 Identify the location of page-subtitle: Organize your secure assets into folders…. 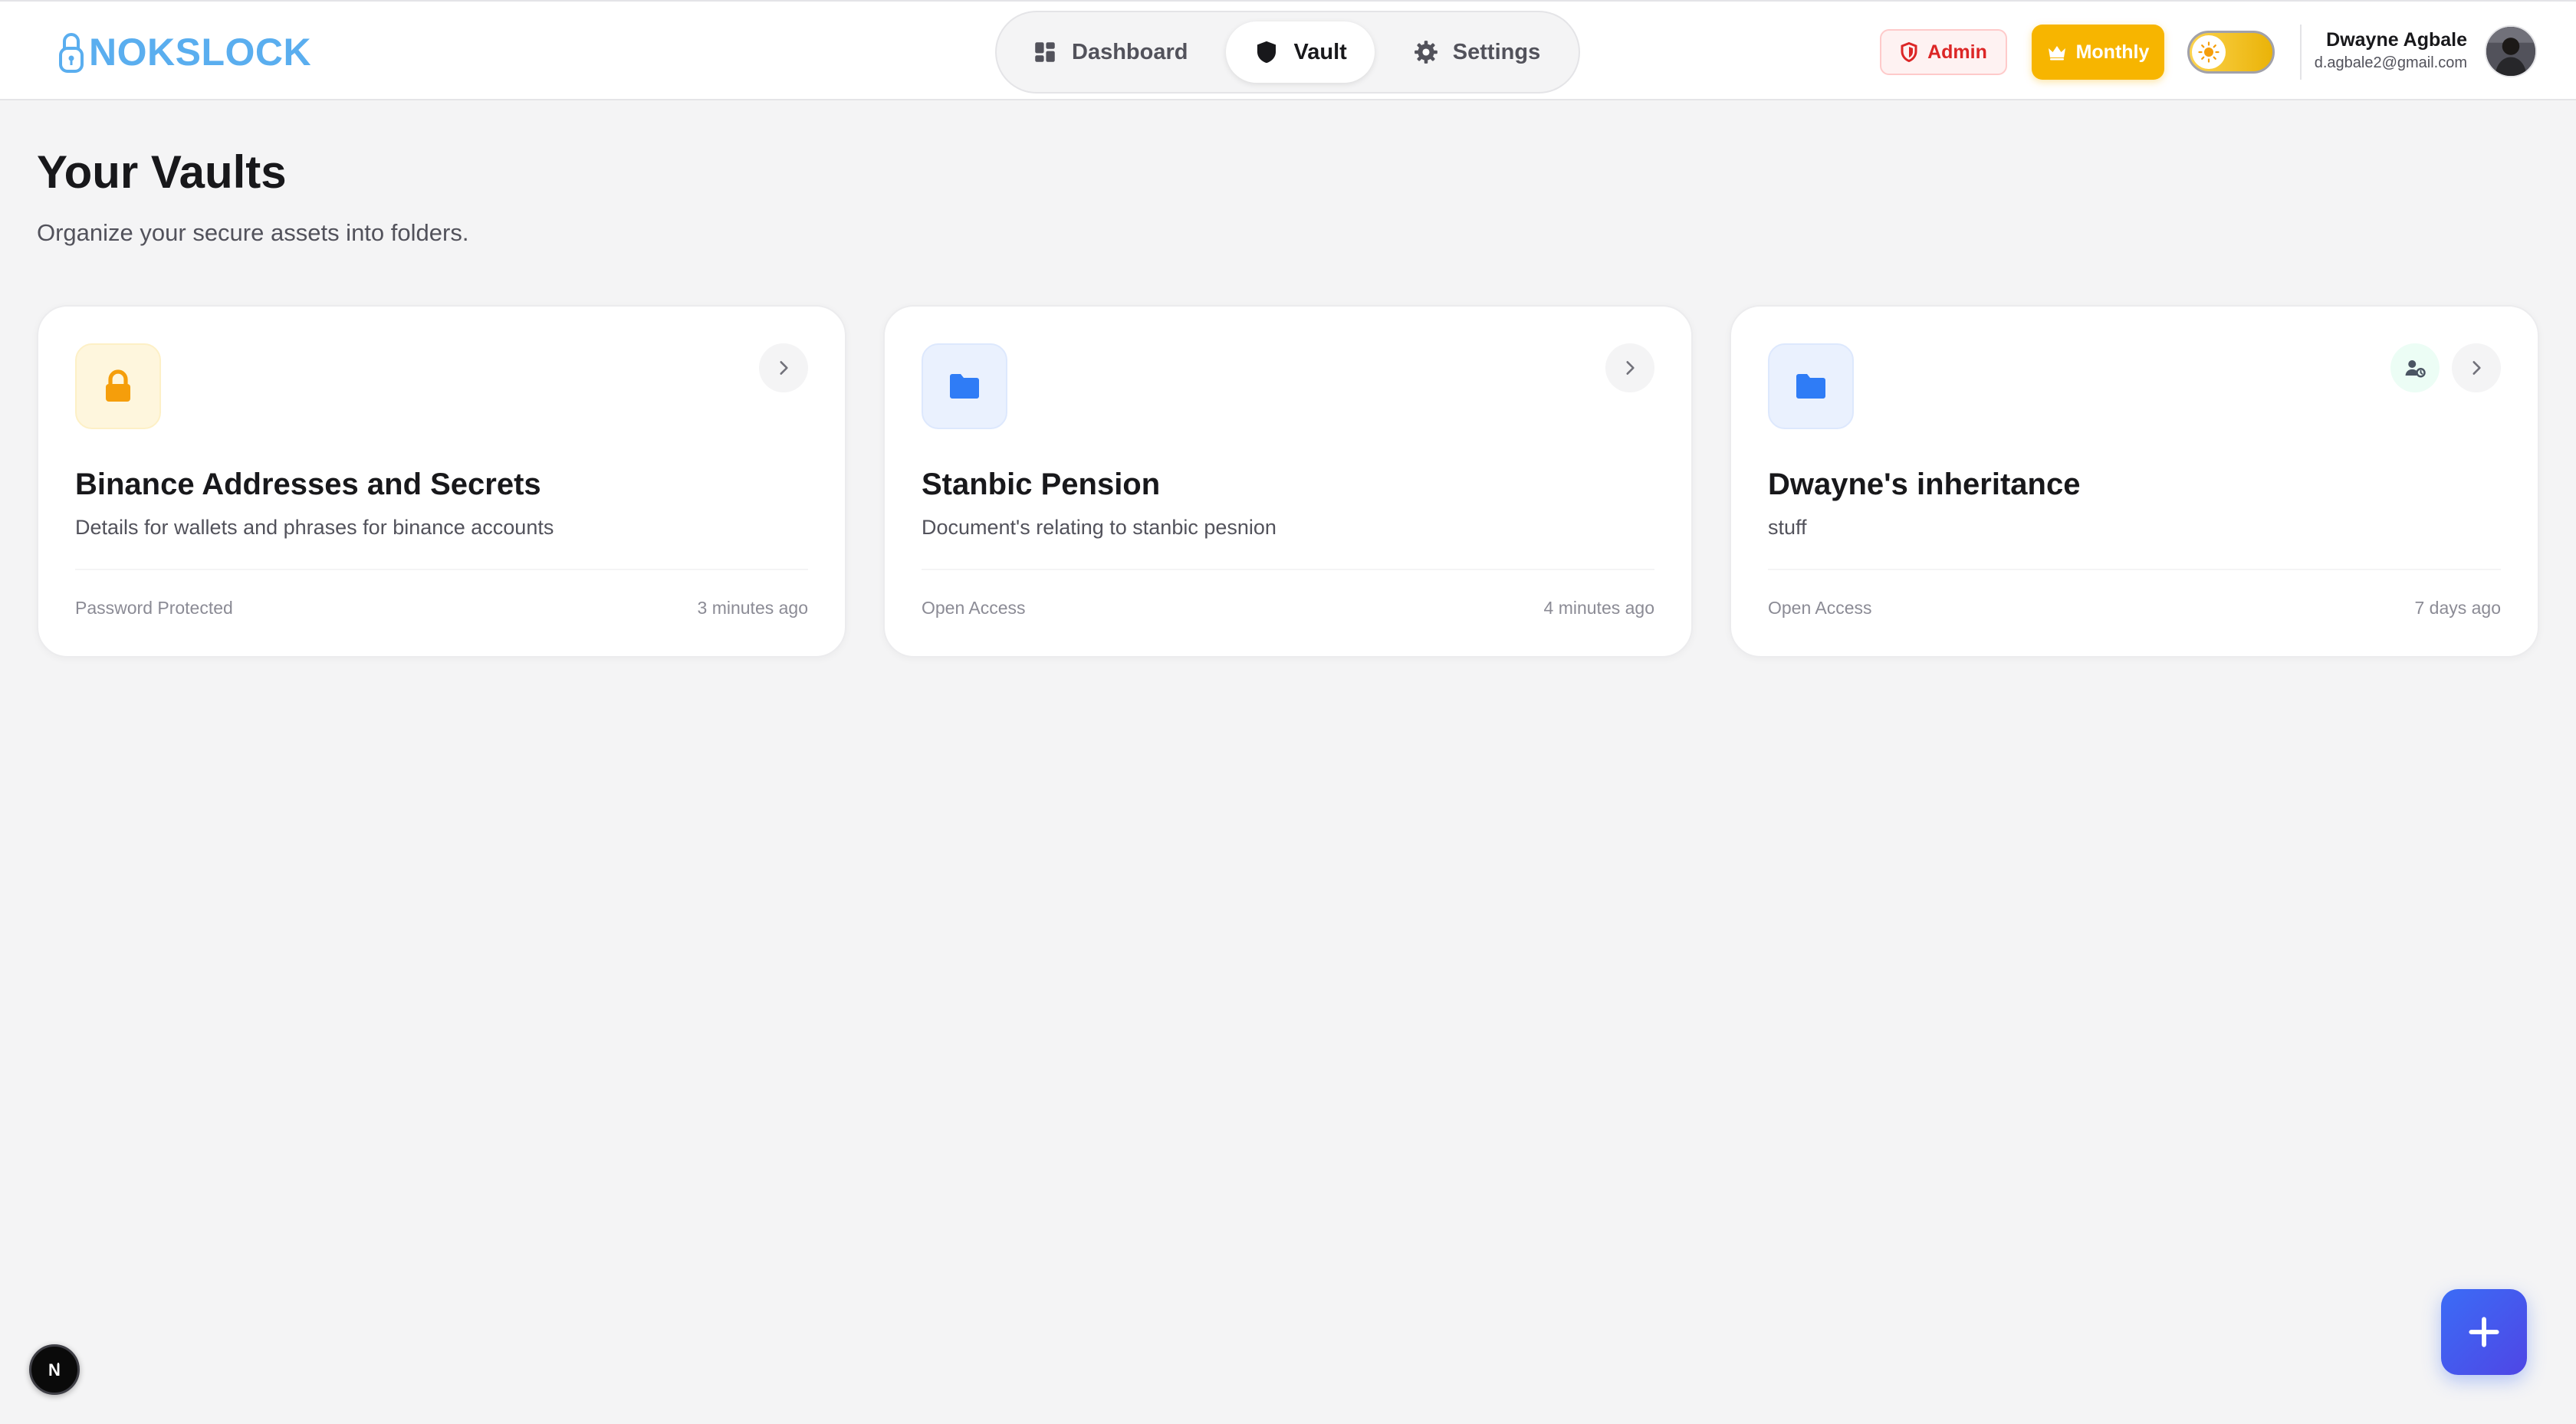
(253, 233).